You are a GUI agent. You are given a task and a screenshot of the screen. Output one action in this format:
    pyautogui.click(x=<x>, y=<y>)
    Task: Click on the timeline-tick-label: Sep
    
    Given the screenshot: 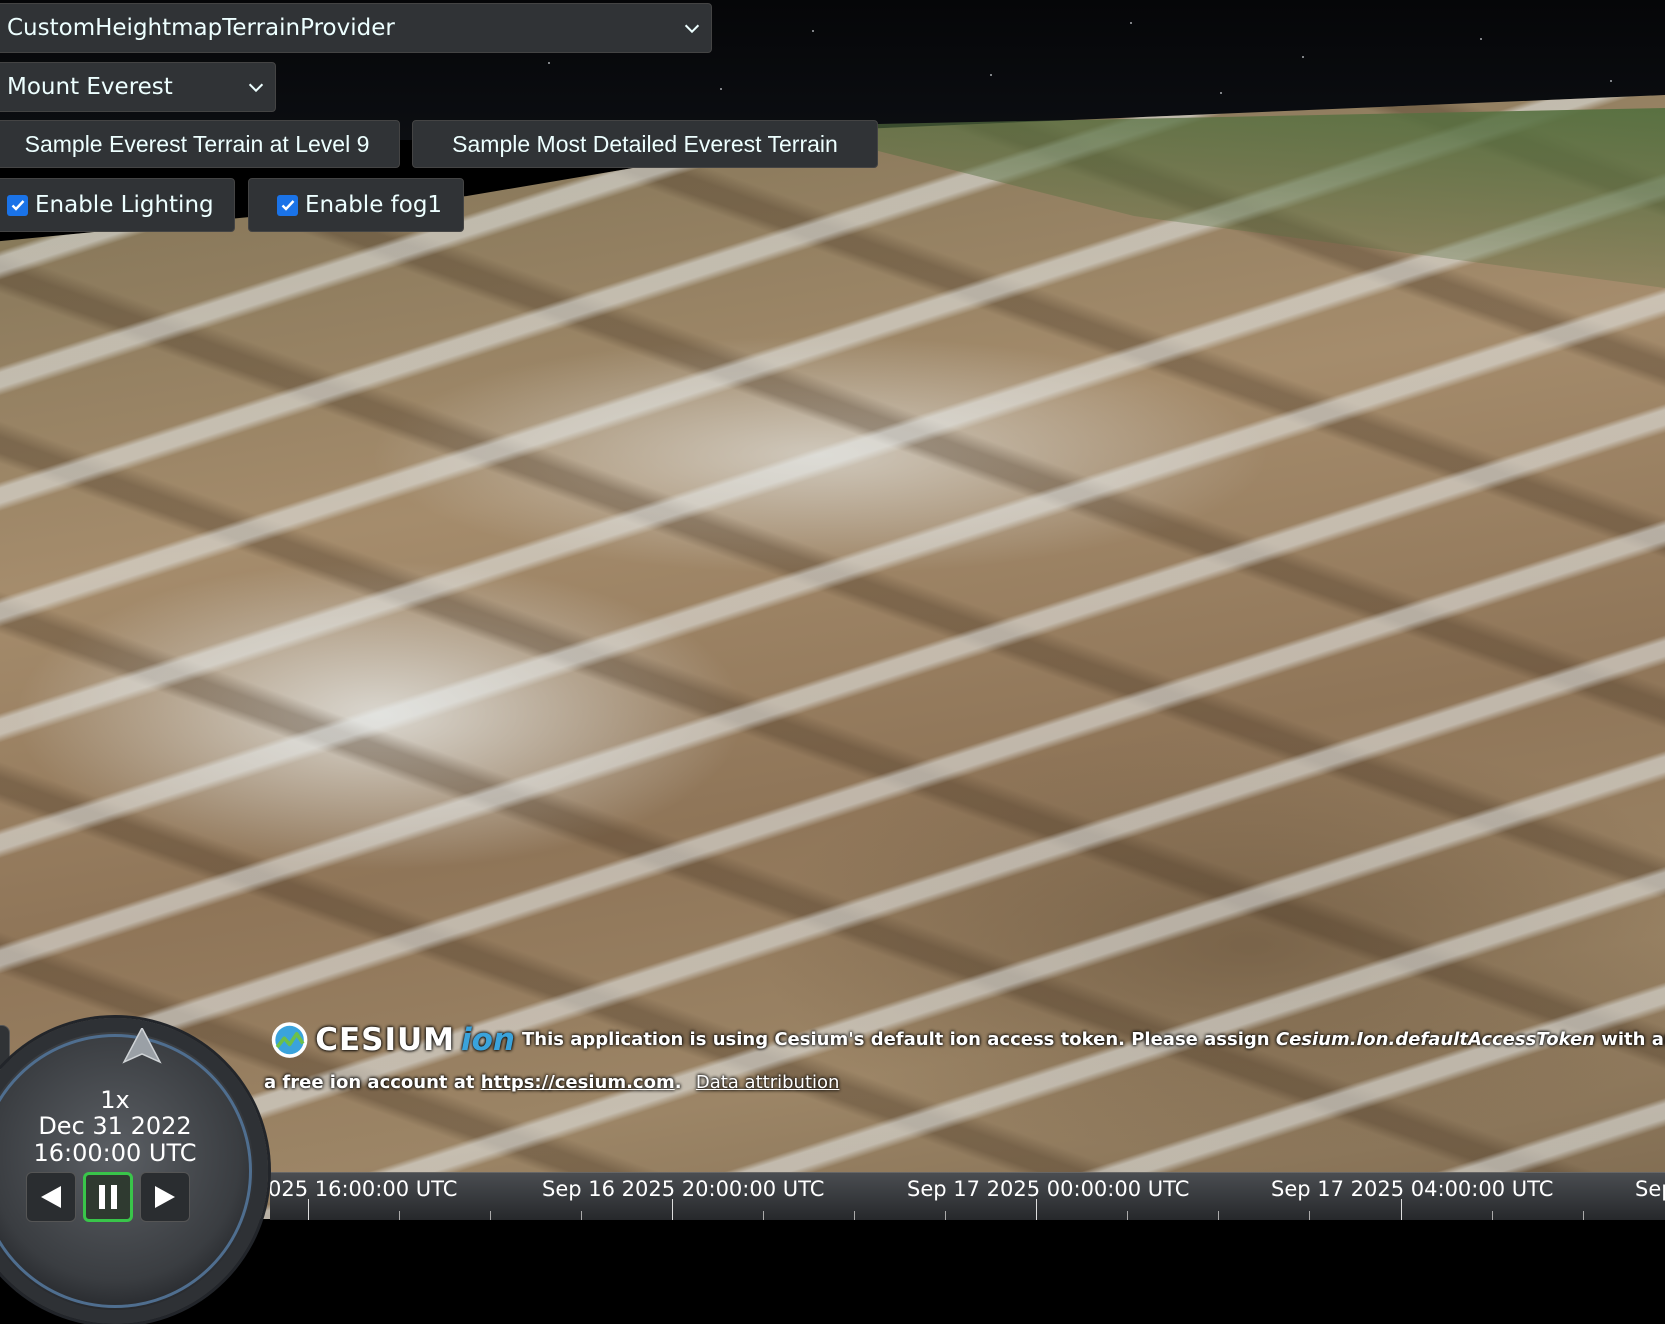 What is the action you would take?
    pyautogui.click(x=1650, y=1189)
    